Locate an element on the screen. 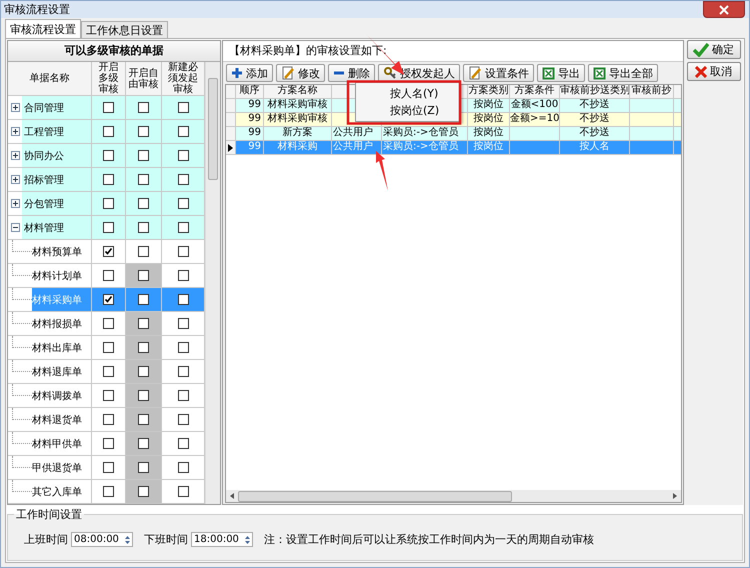  table-cell: 材料采购 is located at coordinates (298, 146).